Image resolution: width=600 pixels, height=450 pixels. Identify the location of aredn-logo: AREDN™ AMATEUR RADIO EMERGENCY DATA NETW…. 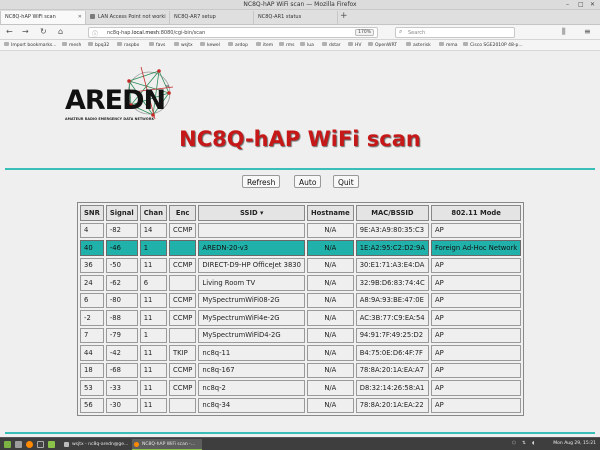
(119, 96).